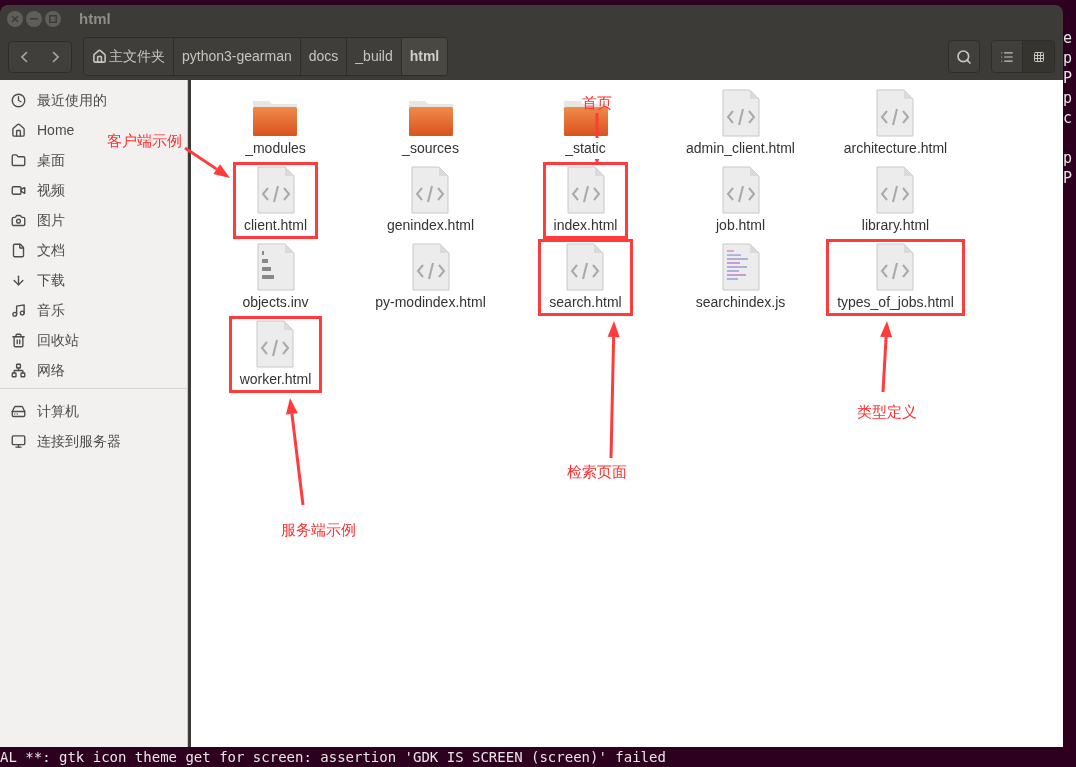 This screenshot has width=1076, height=767. Describe the element at coordinates (38, 190) in the screenshot. I see `sidebar-item: 视频` at that location.